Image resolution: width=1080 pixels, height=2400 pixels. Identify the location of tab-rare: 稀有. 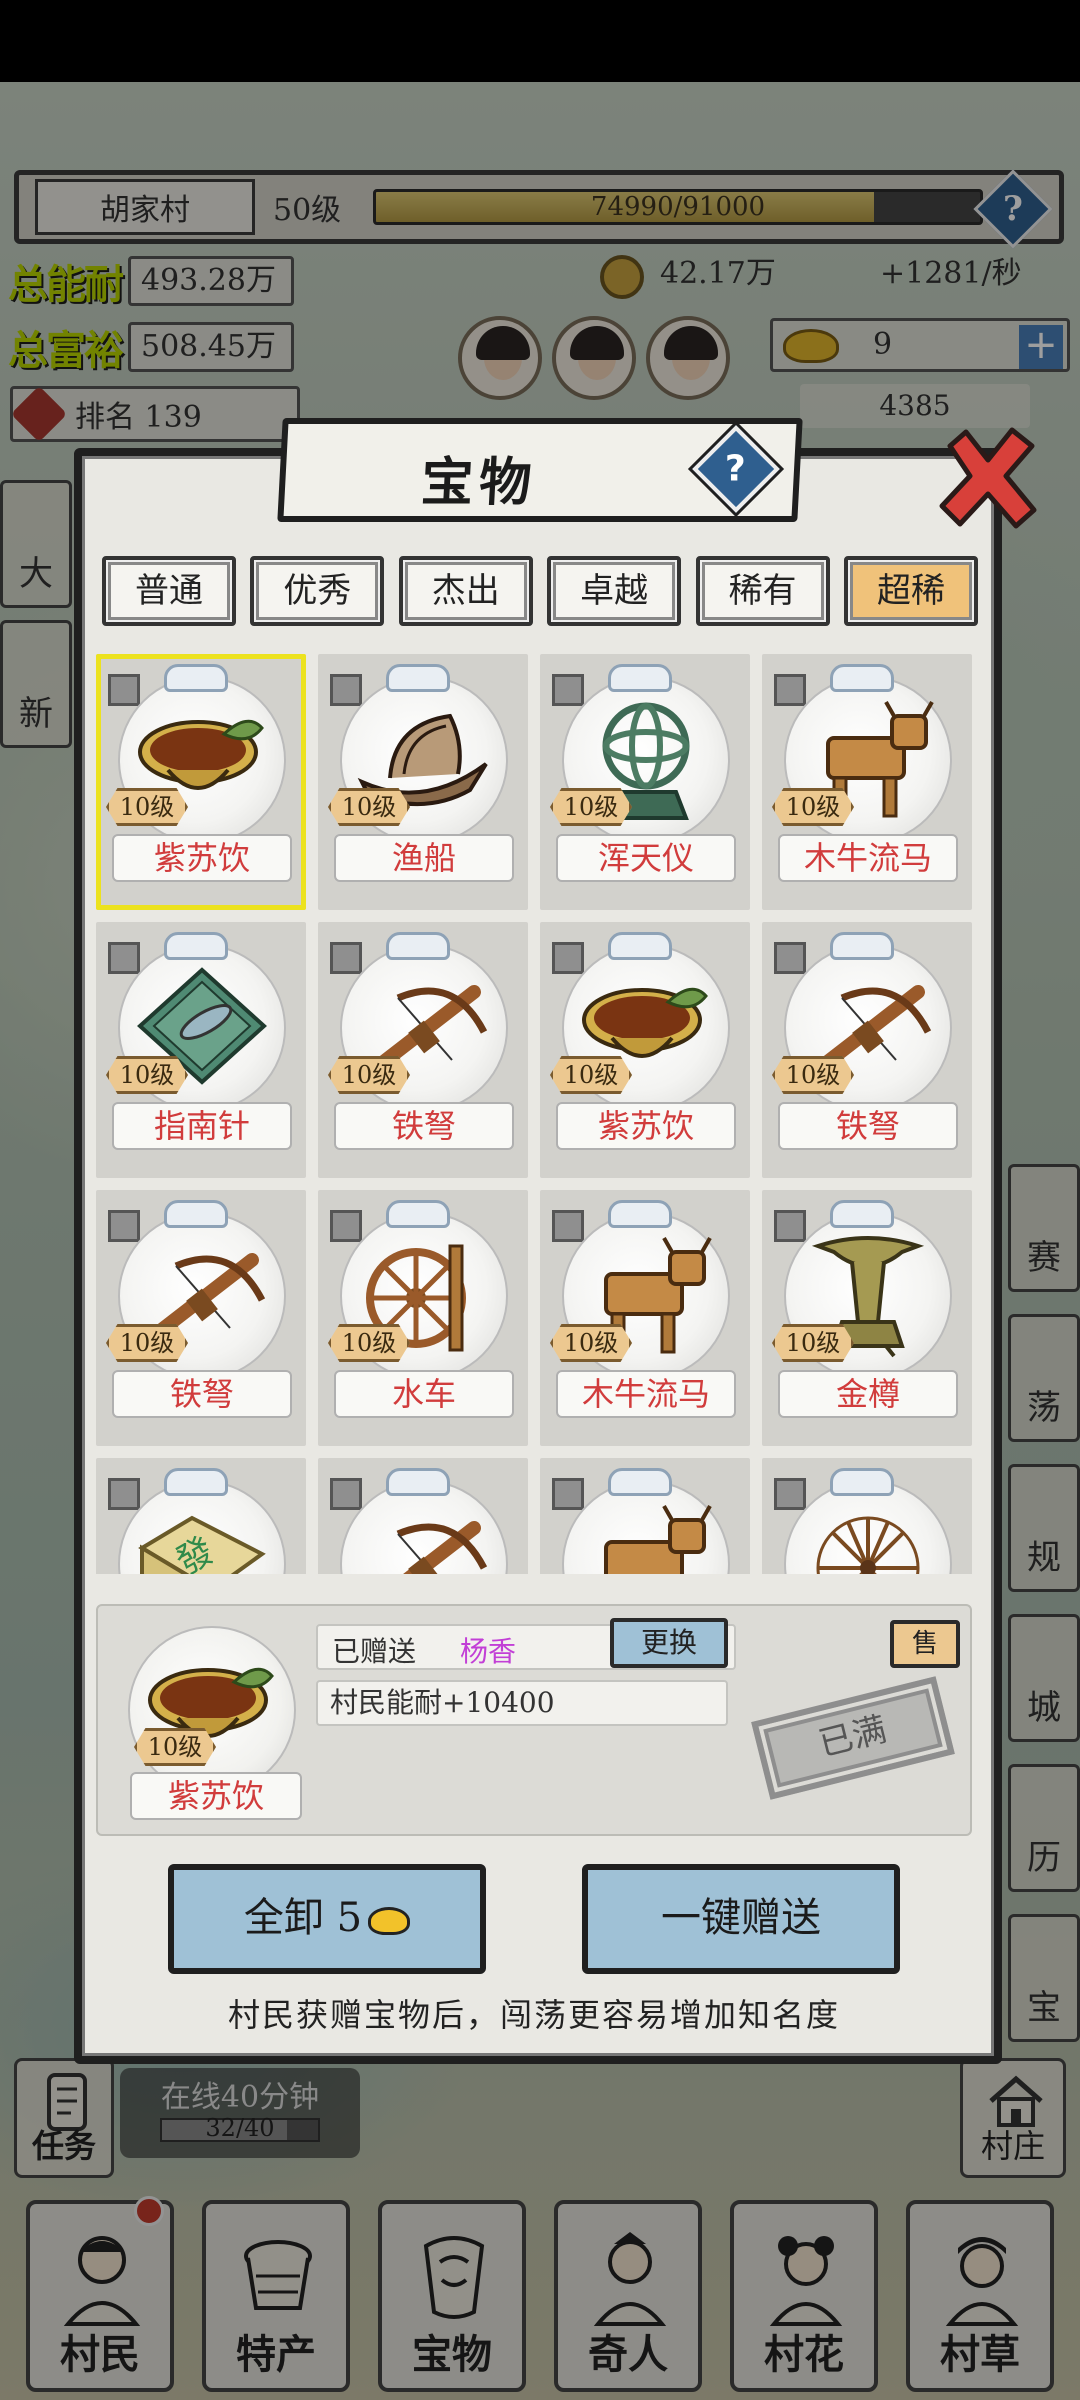
(762, 591).